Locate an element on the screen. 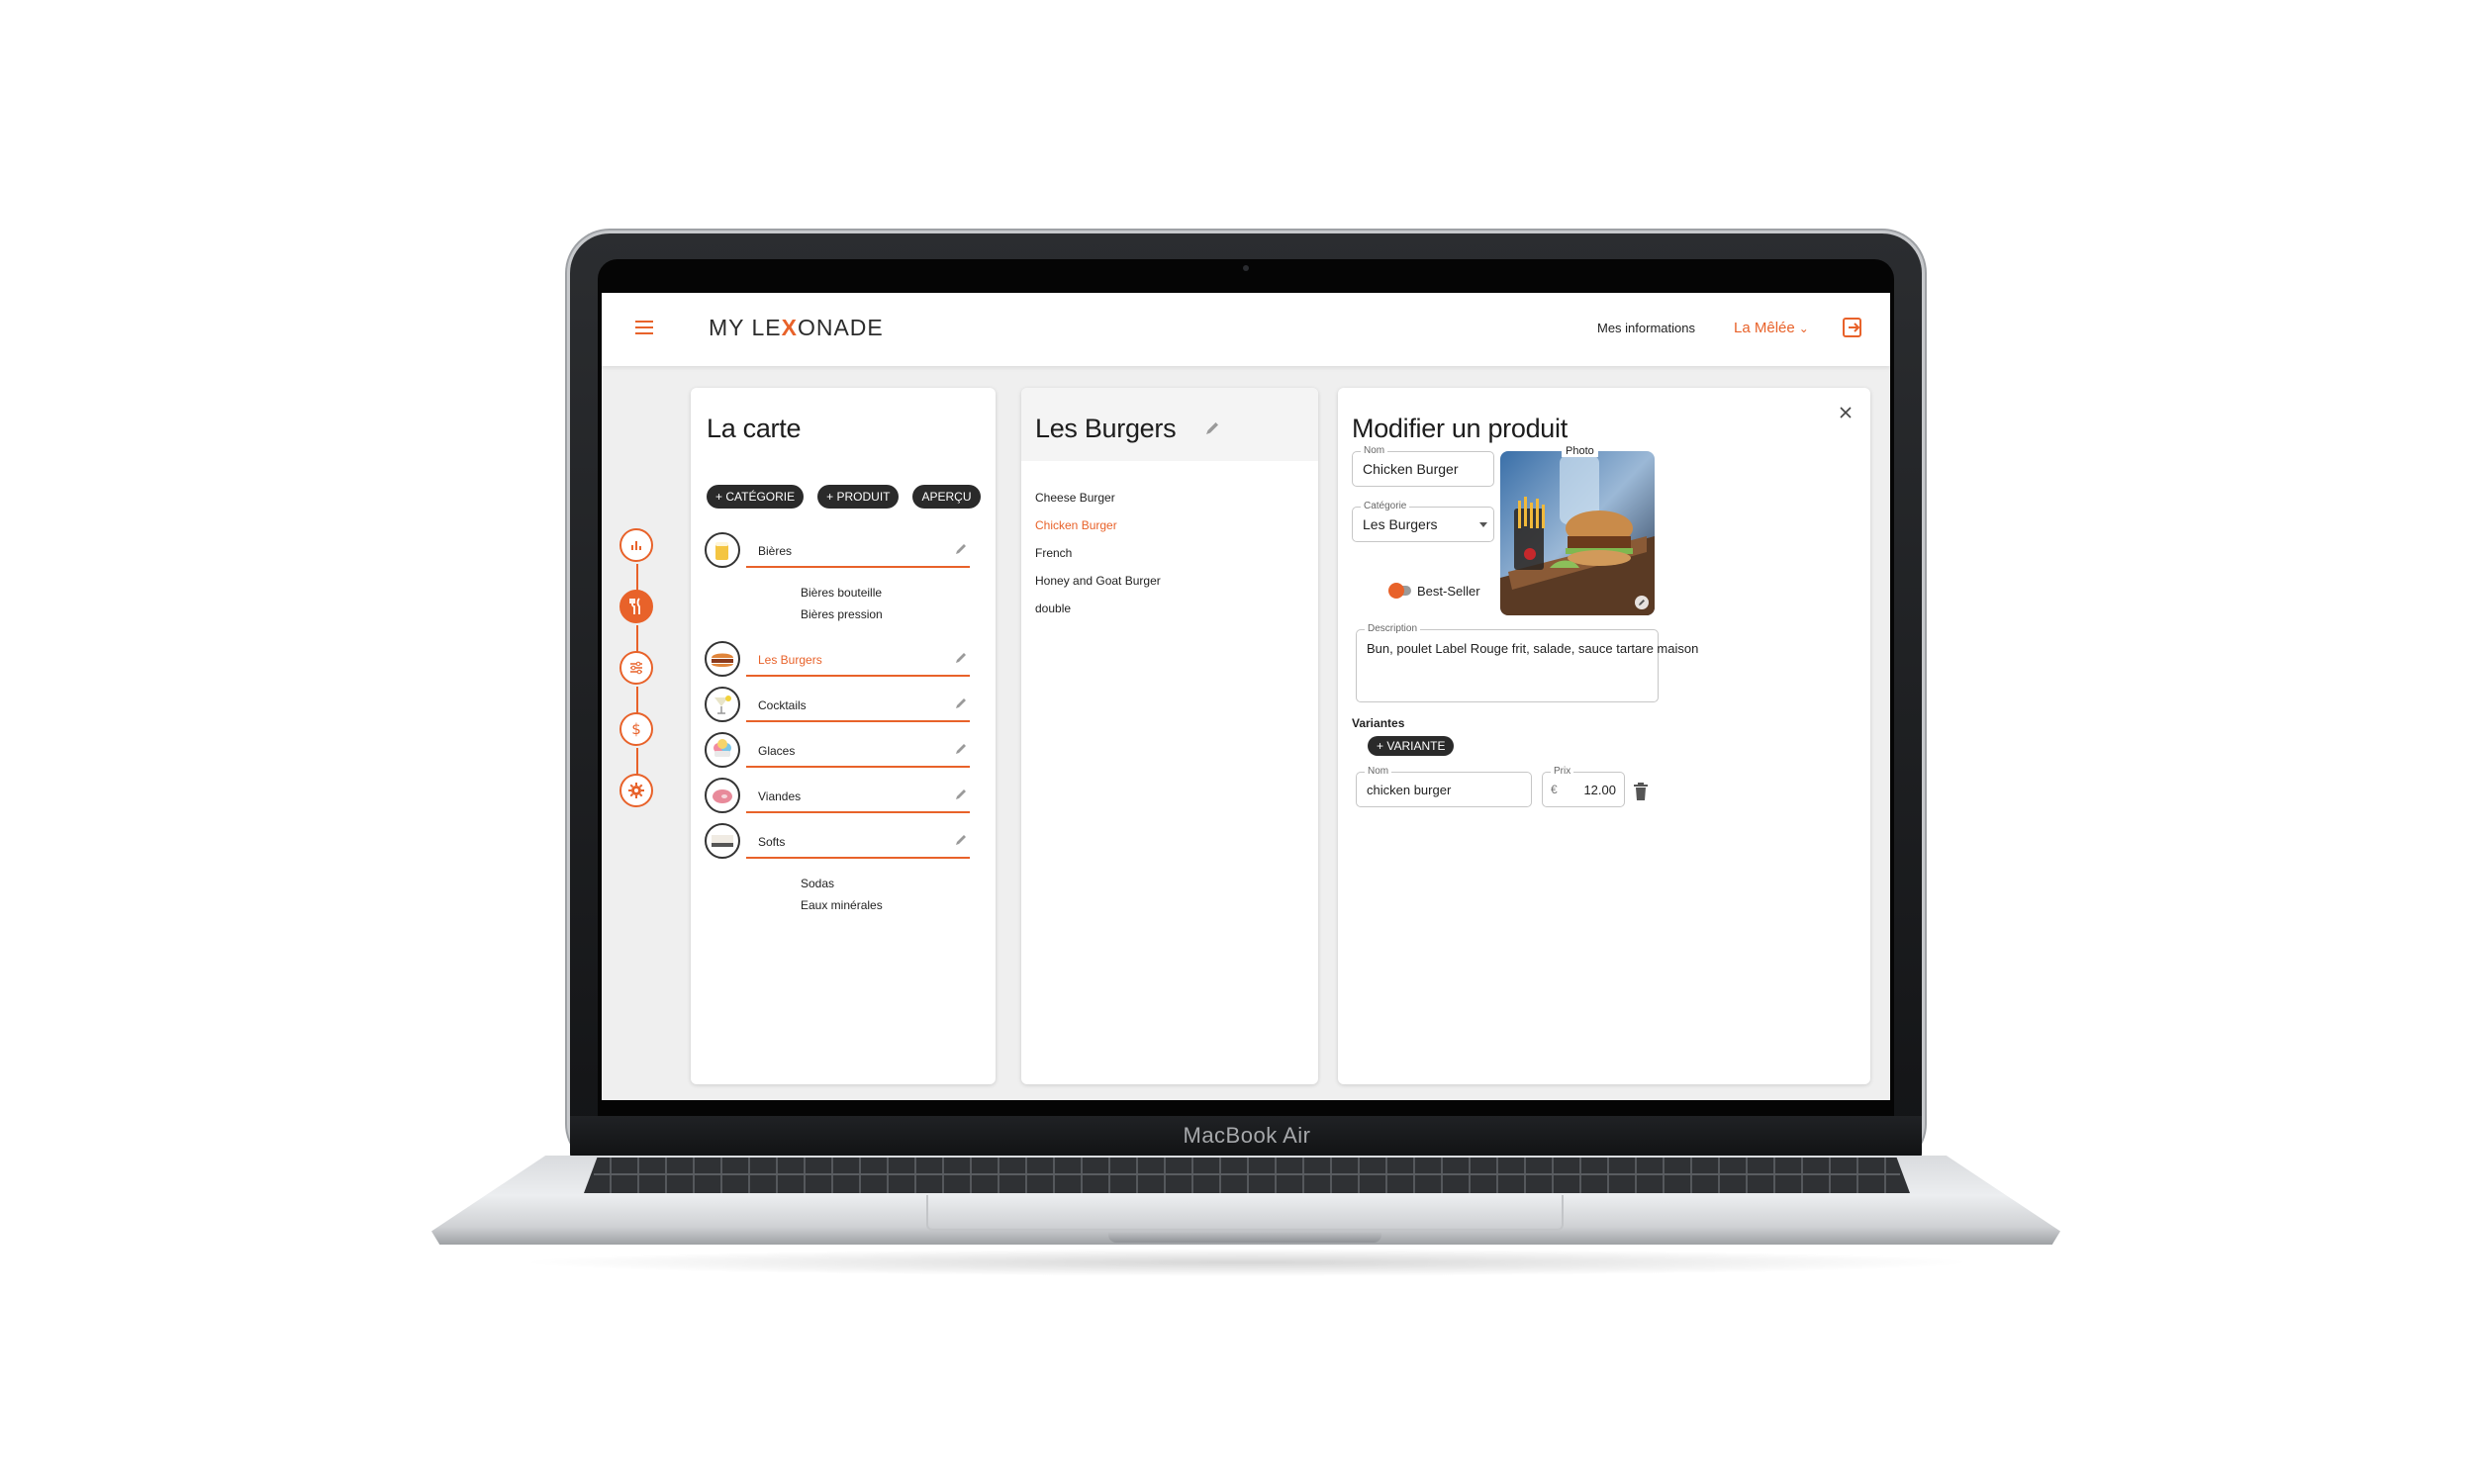 Image resolution: width=2474 pixels, height=1484 pixels. camera-icon is located at coordinates (1246, 268).